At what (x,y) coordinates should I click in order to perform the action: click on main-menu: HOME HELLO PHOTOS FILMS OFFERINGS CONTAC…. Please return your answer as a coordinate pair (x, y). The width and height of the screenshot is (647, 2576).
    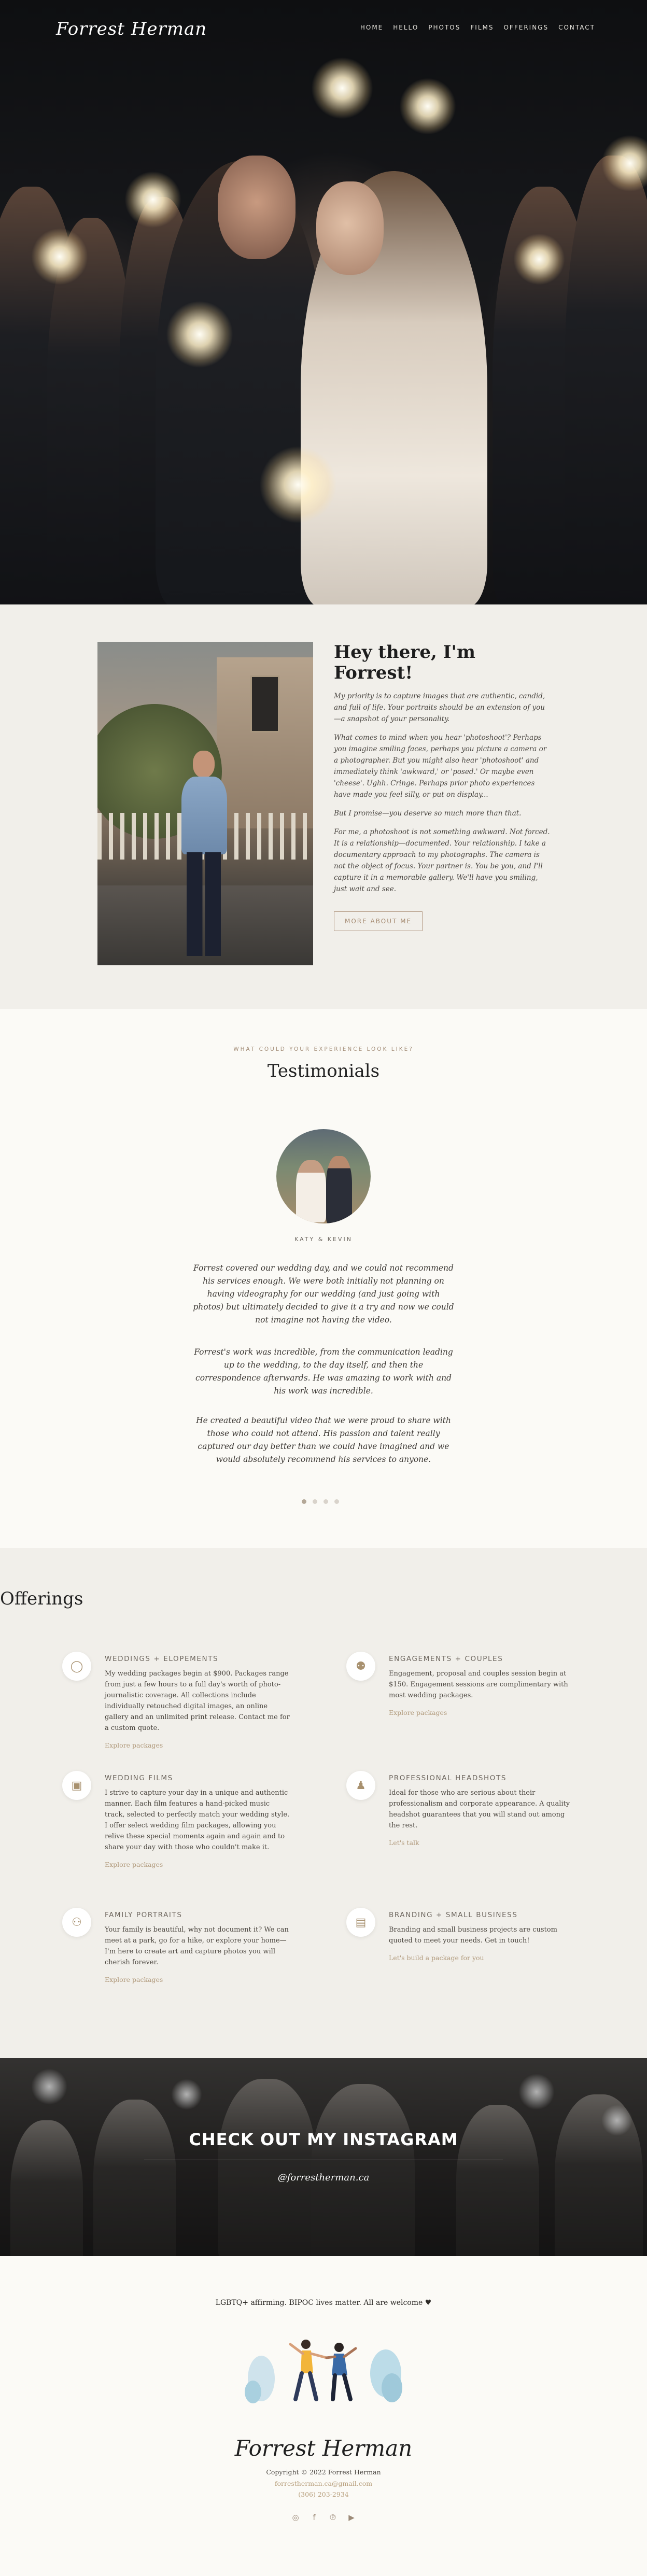
    Looking at the image, I should click on (478, 27).